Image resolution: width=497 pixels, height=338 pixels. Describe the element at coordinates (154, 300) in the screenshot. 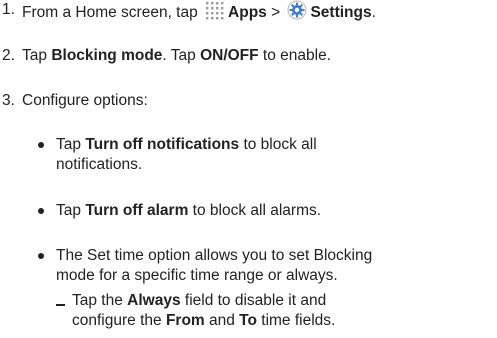

I see `always-label: Always` at that location.